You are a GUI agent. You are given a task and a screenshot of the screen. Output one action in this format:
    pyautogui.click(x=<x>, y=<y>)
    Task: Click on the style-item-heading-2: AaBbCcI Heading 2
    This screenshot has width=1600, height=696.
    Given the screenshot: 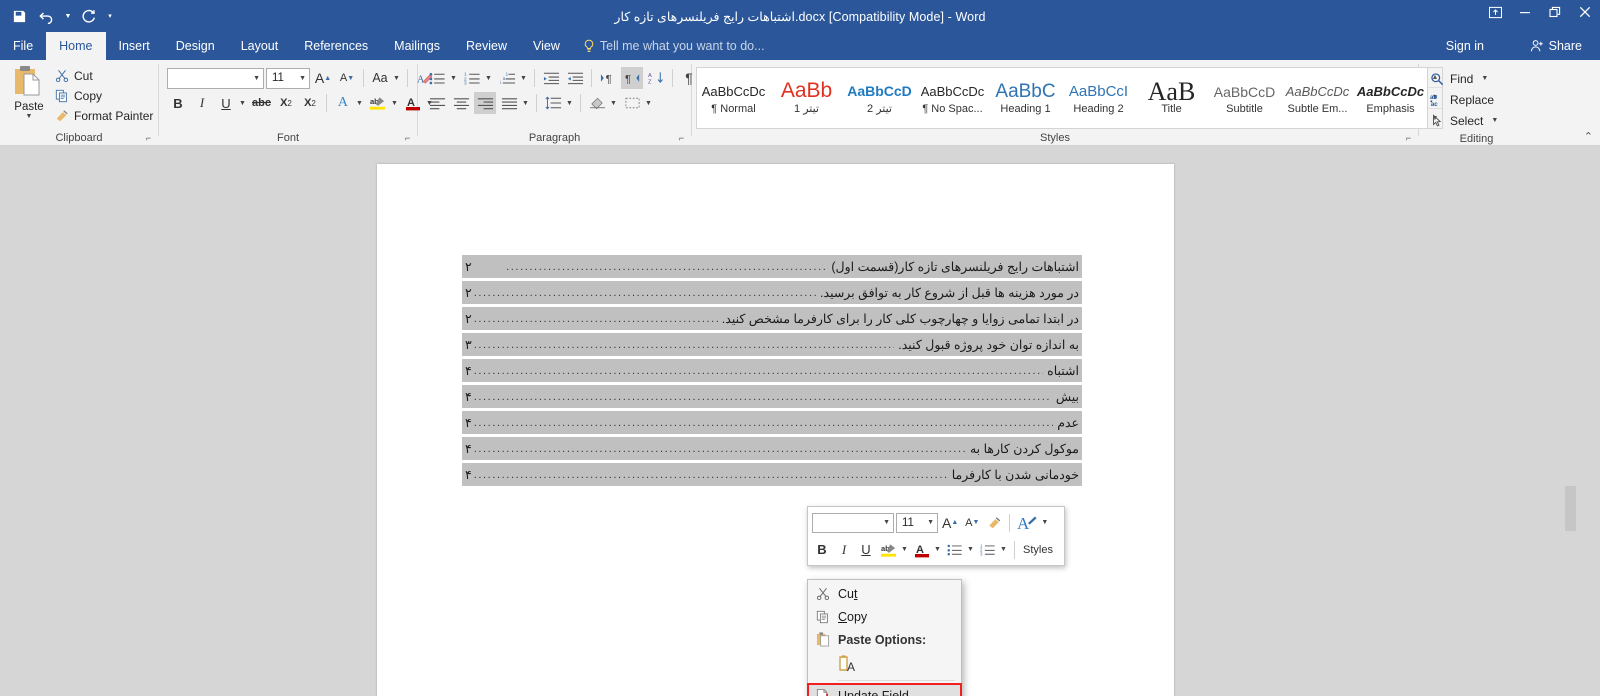 What is the action you would take?
    pyautogui.click(x=1098, y=98)
    